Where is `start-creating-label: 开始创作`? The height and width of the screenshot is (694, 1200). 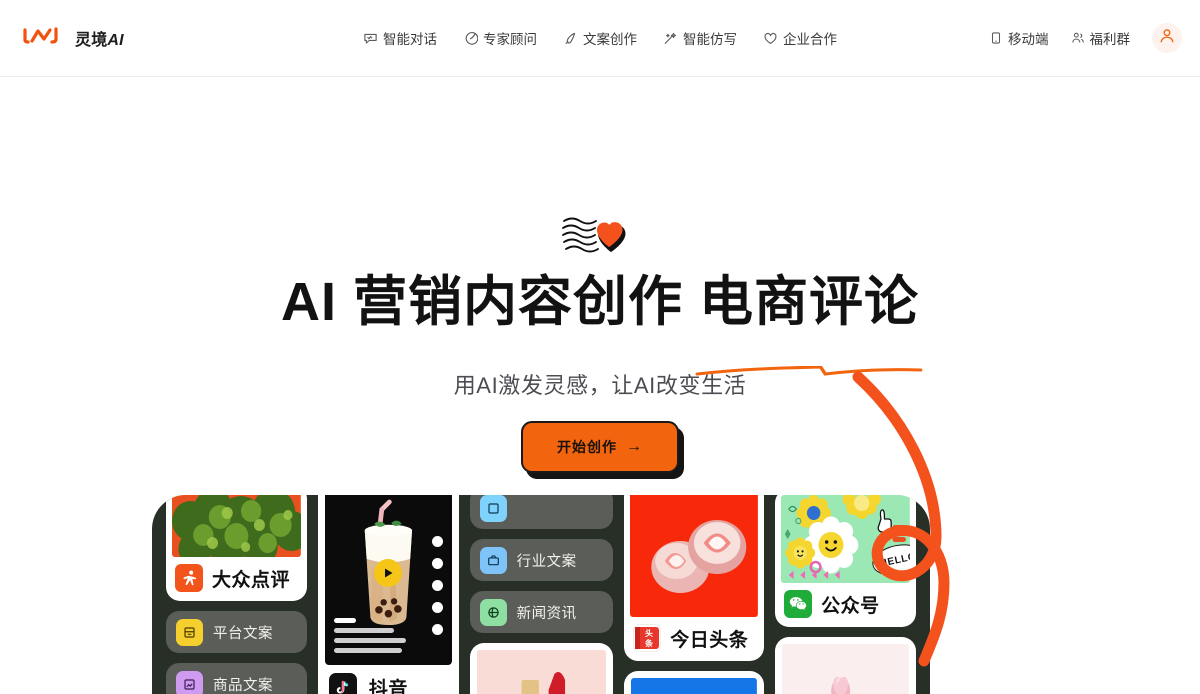 start-creating-label: 开始创作 is located at coordinates (587, 447).